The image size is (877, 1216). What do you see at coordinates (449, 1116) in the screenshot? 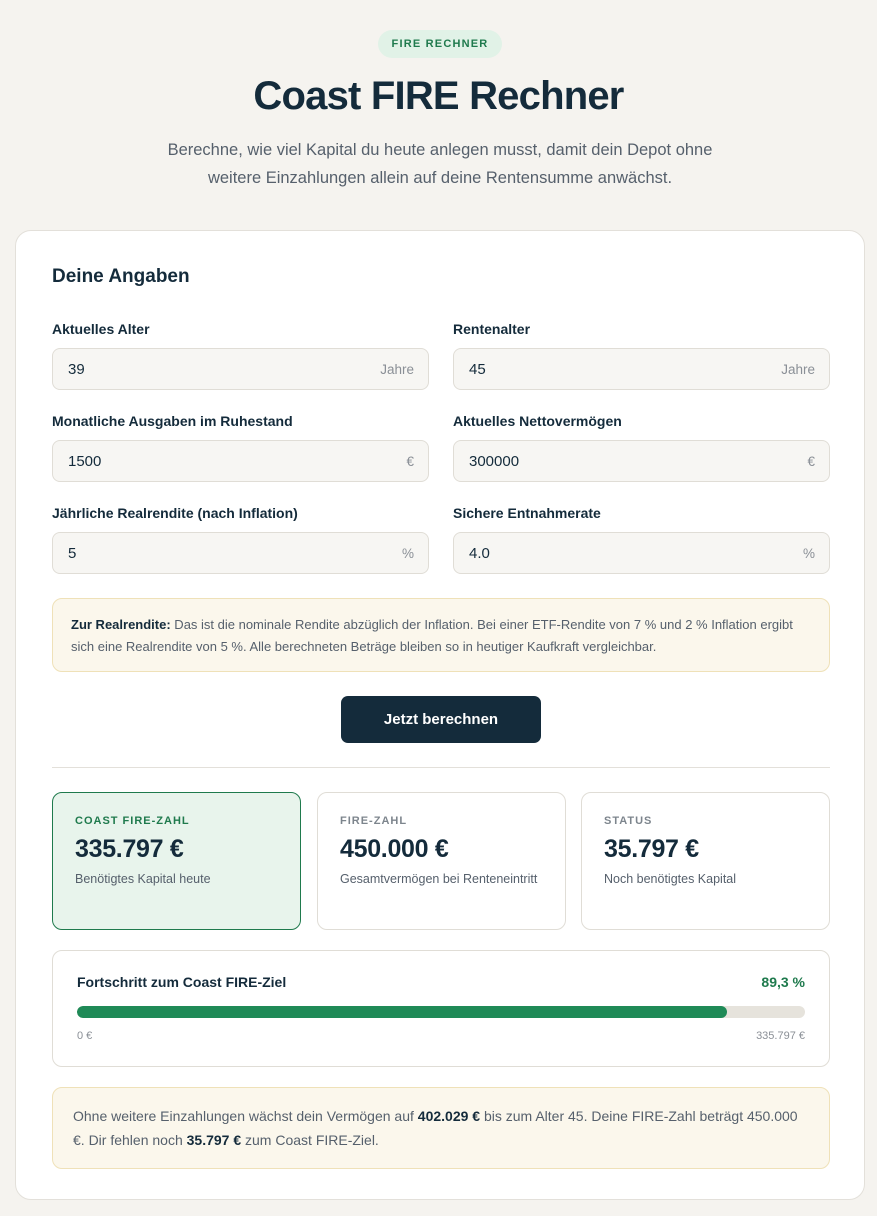
I see `summary-final-value: 402.029 €` at bounding box center [449, 1116].